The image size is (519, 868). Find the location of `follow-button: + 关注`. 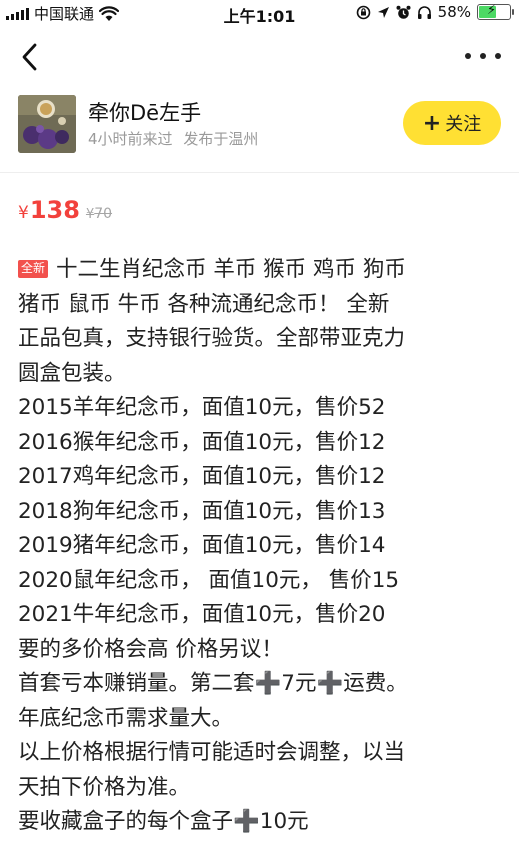

follow-button: + 关注 is located at coordinates (452, 123).